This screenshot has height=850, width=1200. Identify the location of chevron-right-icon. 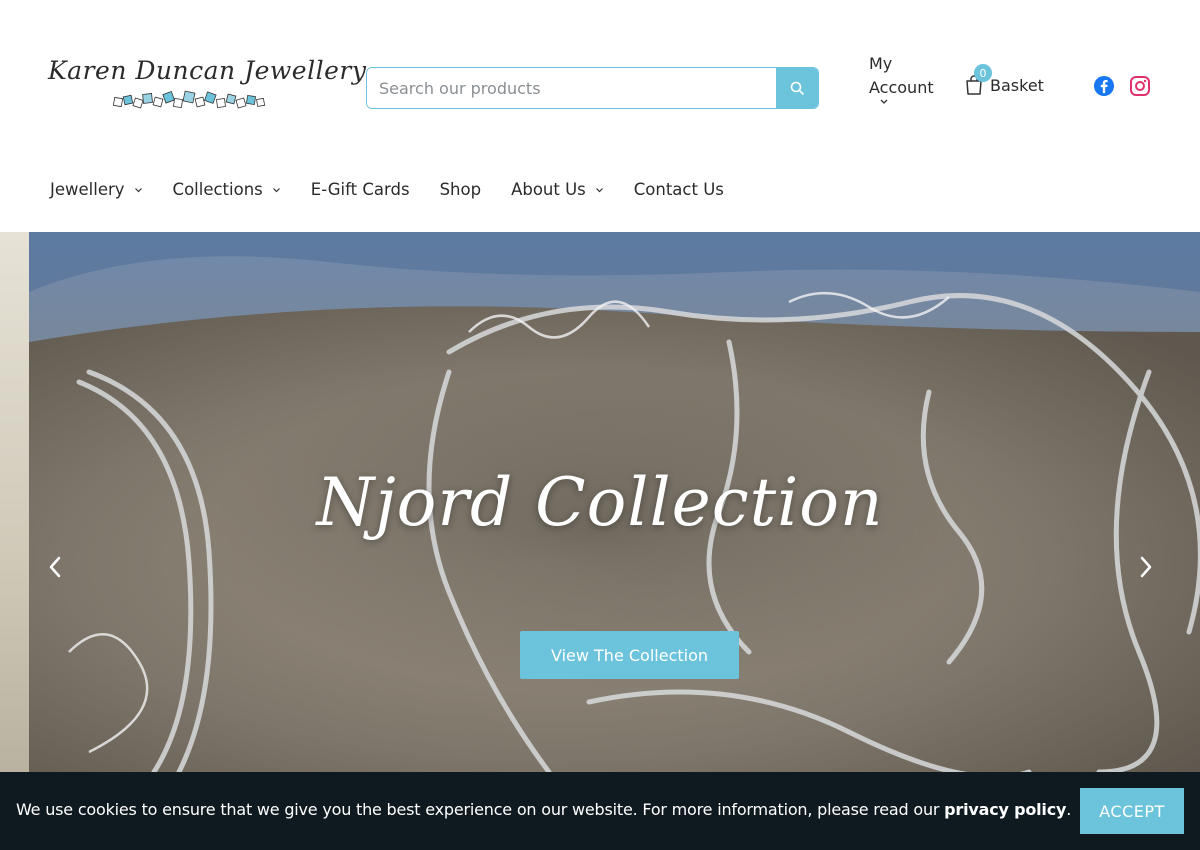
(1146, 567).